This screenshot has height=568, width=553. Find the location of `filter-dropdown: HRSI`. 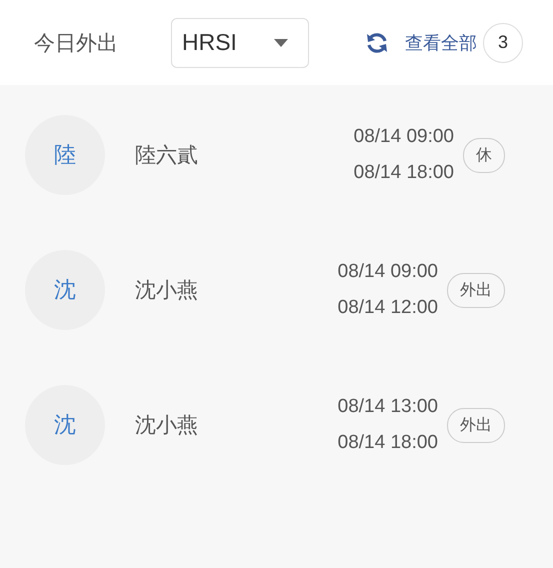

filter-dropdown: HRSI is located at coordinates (240, 43).